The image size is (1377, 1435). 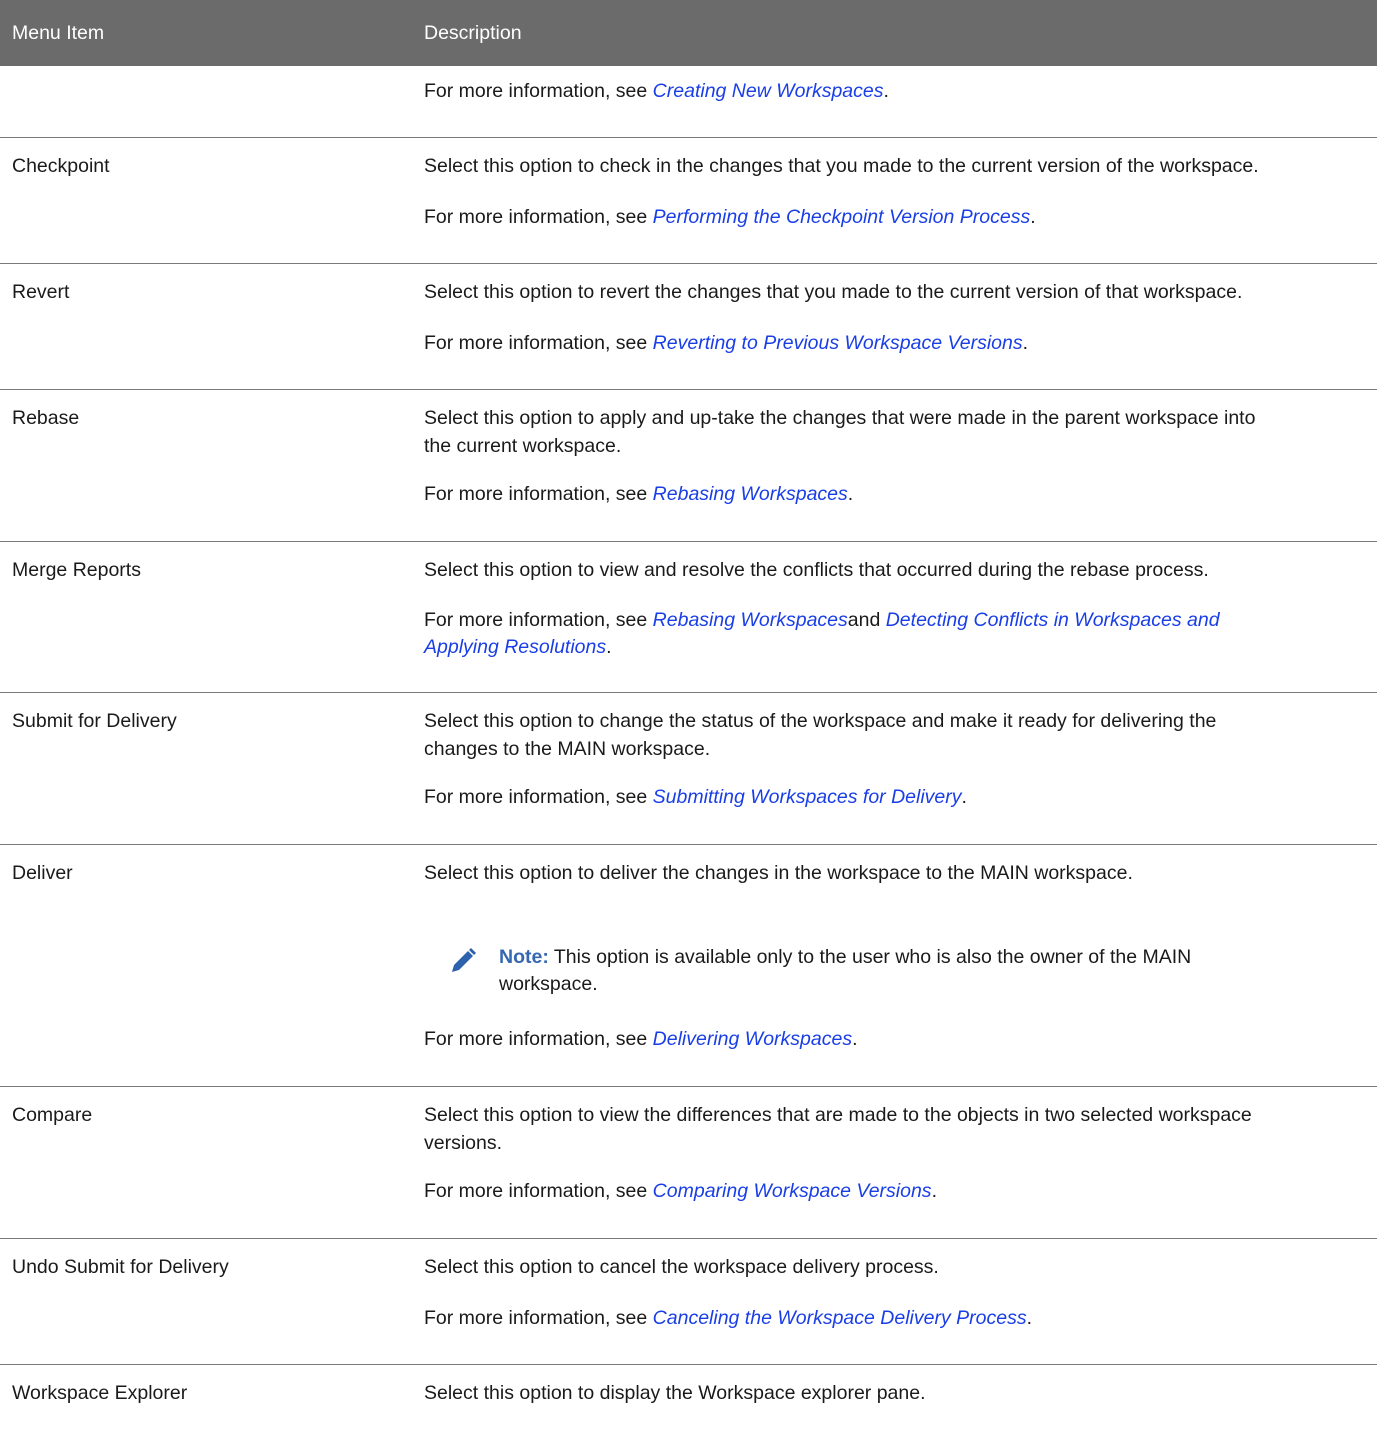 What do you see at coordinates (61, 166) in the screenshot?
I see `menu-item-checkpoint: Checkpoint` at bounding box center [61, 166].